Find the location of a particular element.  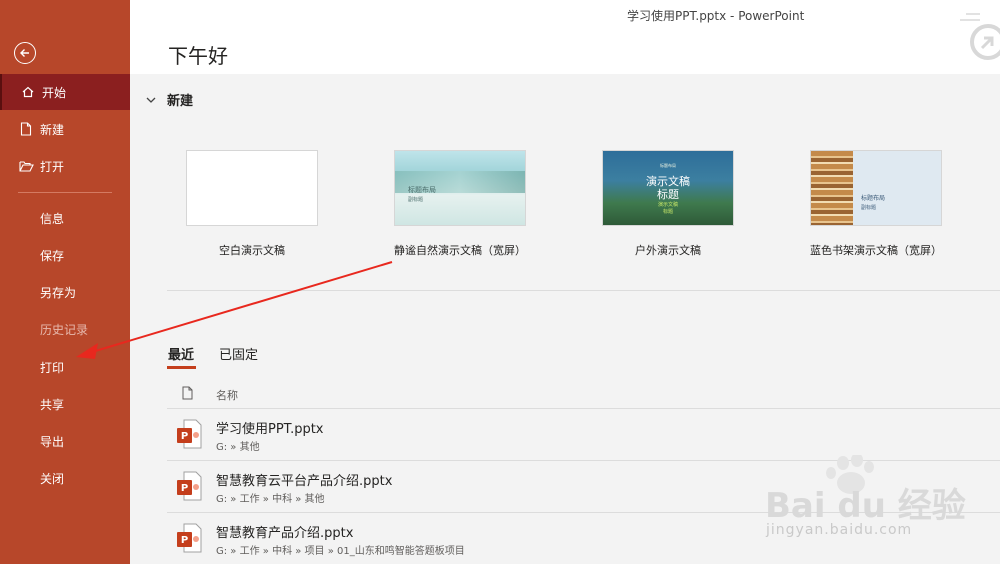

template-blank: 空白演示文稿 is located at coordinates (252, 203).